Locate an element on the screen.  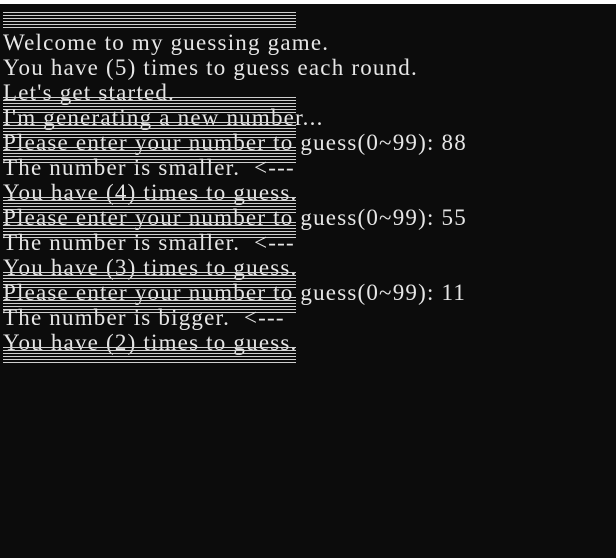
console-line: You have (5) times to guess each round. is located at coordinates (210, 67).